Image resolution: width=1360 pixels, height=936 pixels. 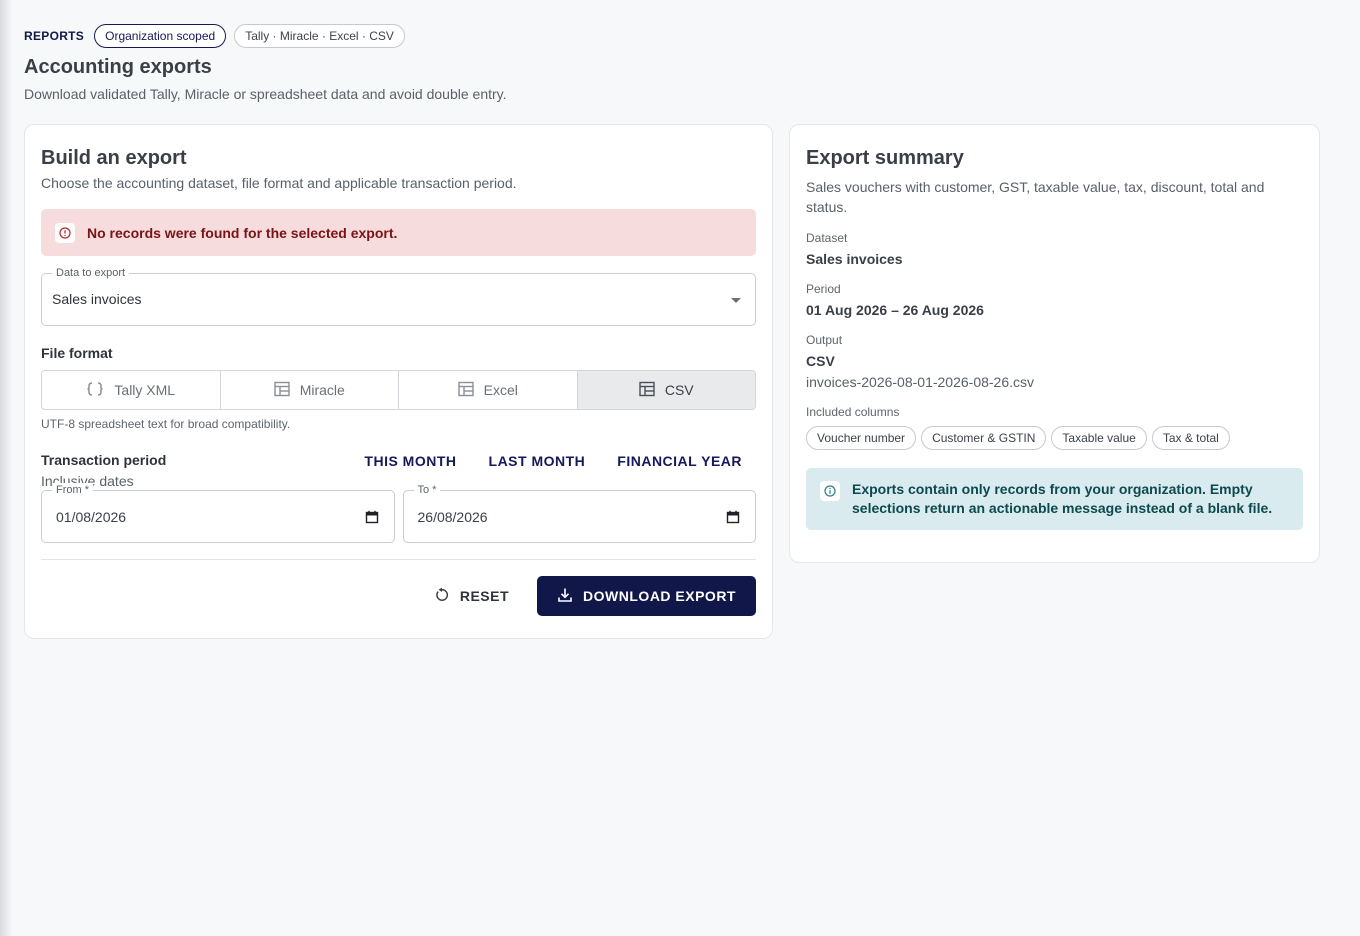 I want to click on date-range: From * 01/08/2026 To * 26/08/2026, so click(x=398, y=513).